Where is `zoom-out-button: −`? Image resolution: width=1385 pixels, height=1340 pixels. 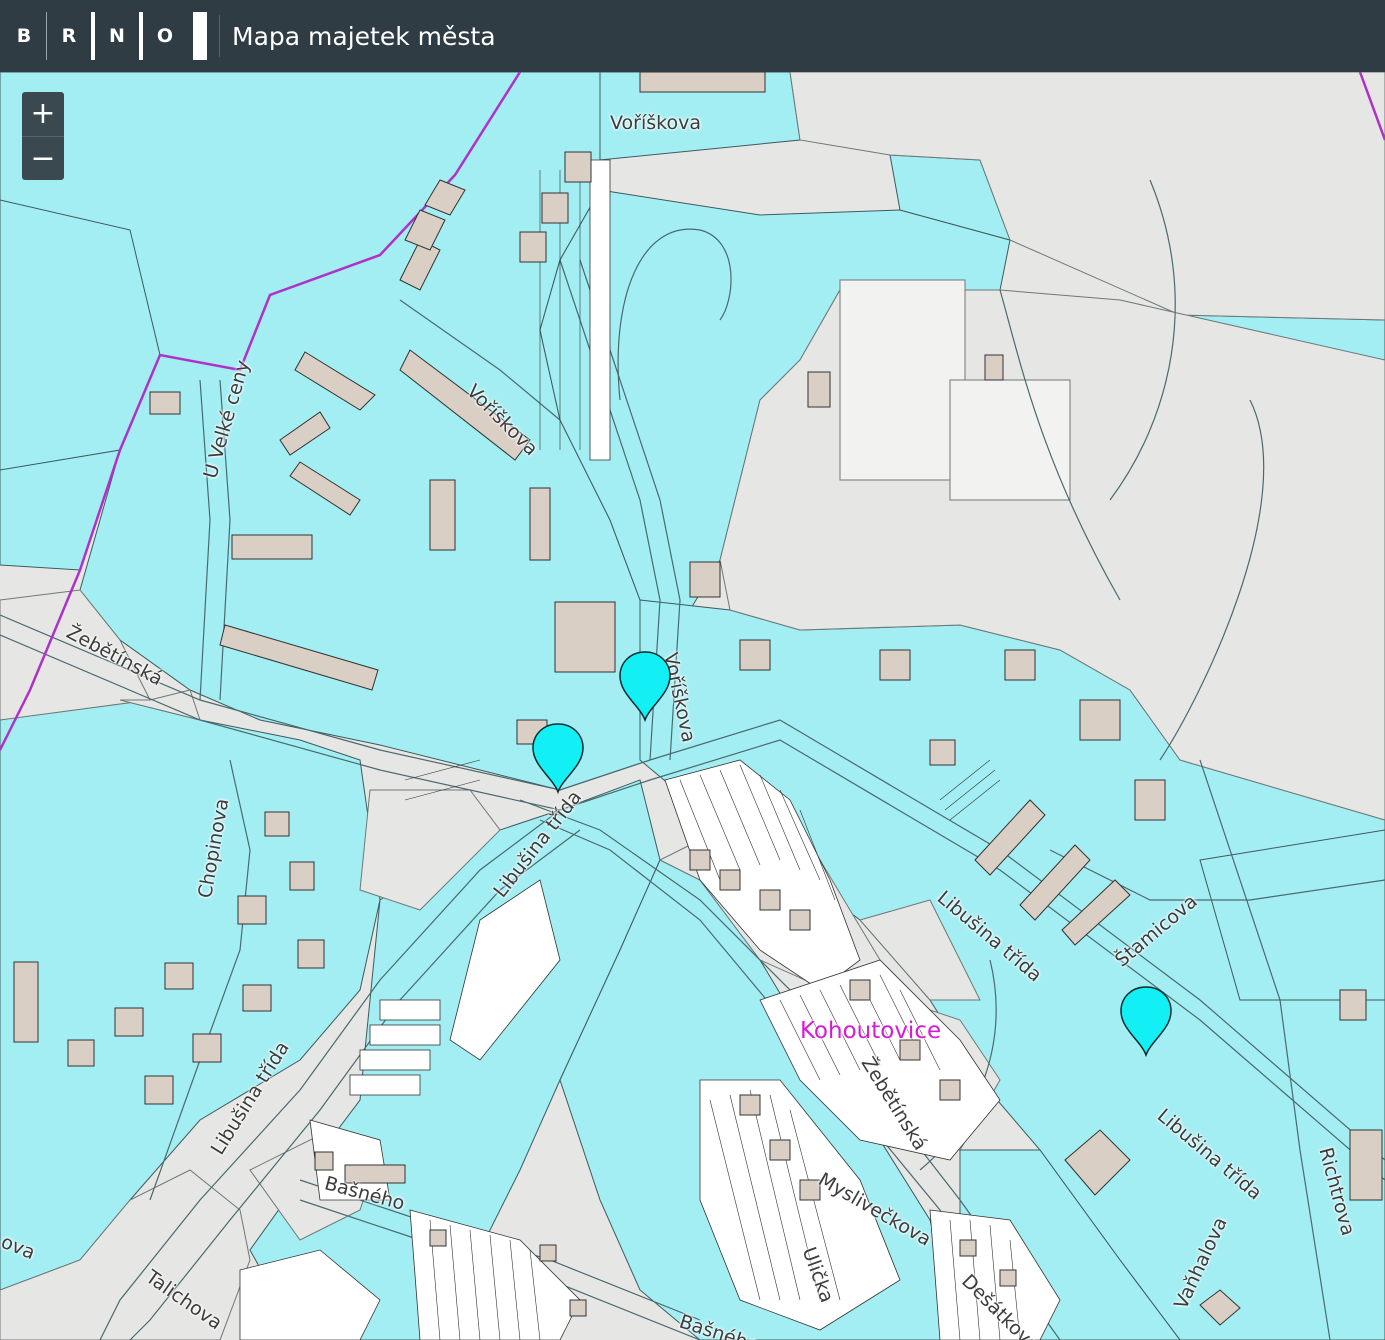 zoom-out-button: − is located at coordinates (43, 158).